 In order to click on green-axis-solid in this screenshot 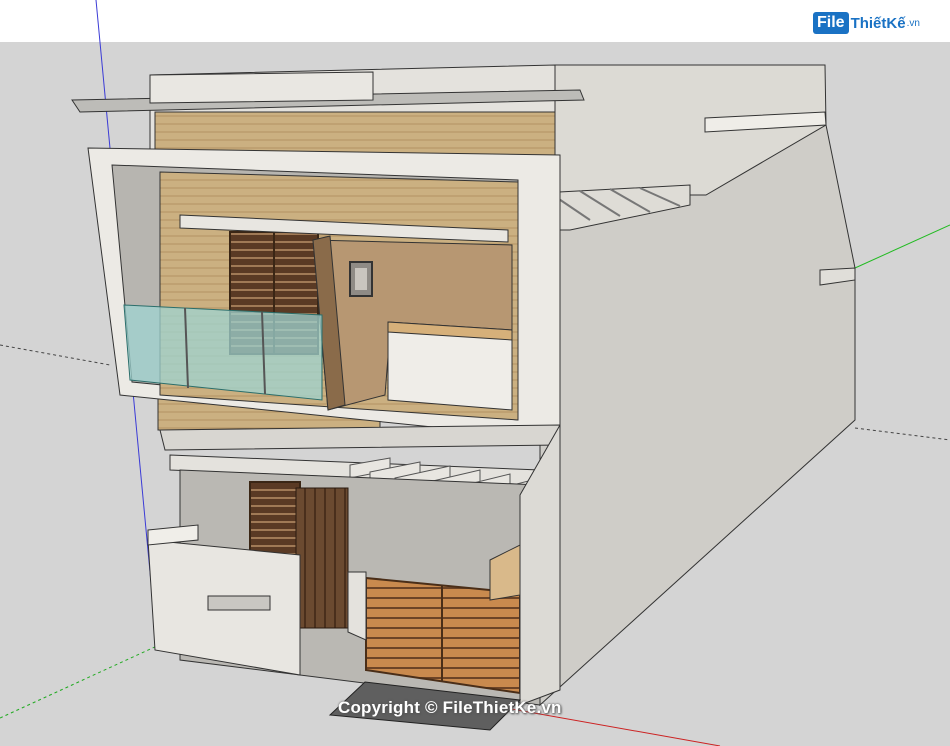, I will do `click(902, 246)`.